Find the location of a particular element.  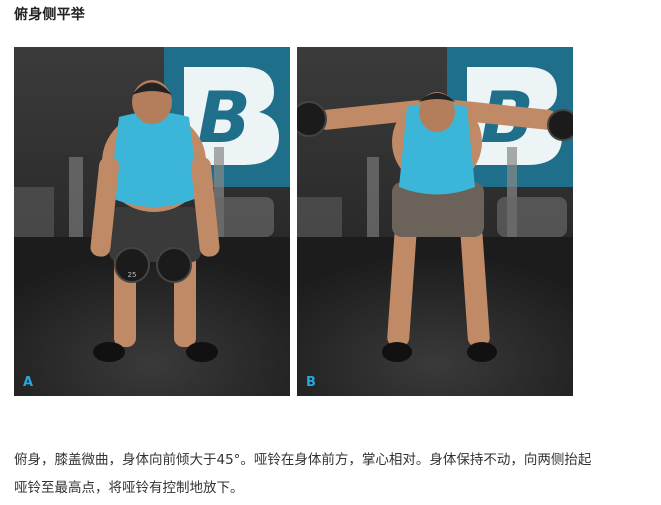

dumbbell-left is located at coordinates (312, 119).